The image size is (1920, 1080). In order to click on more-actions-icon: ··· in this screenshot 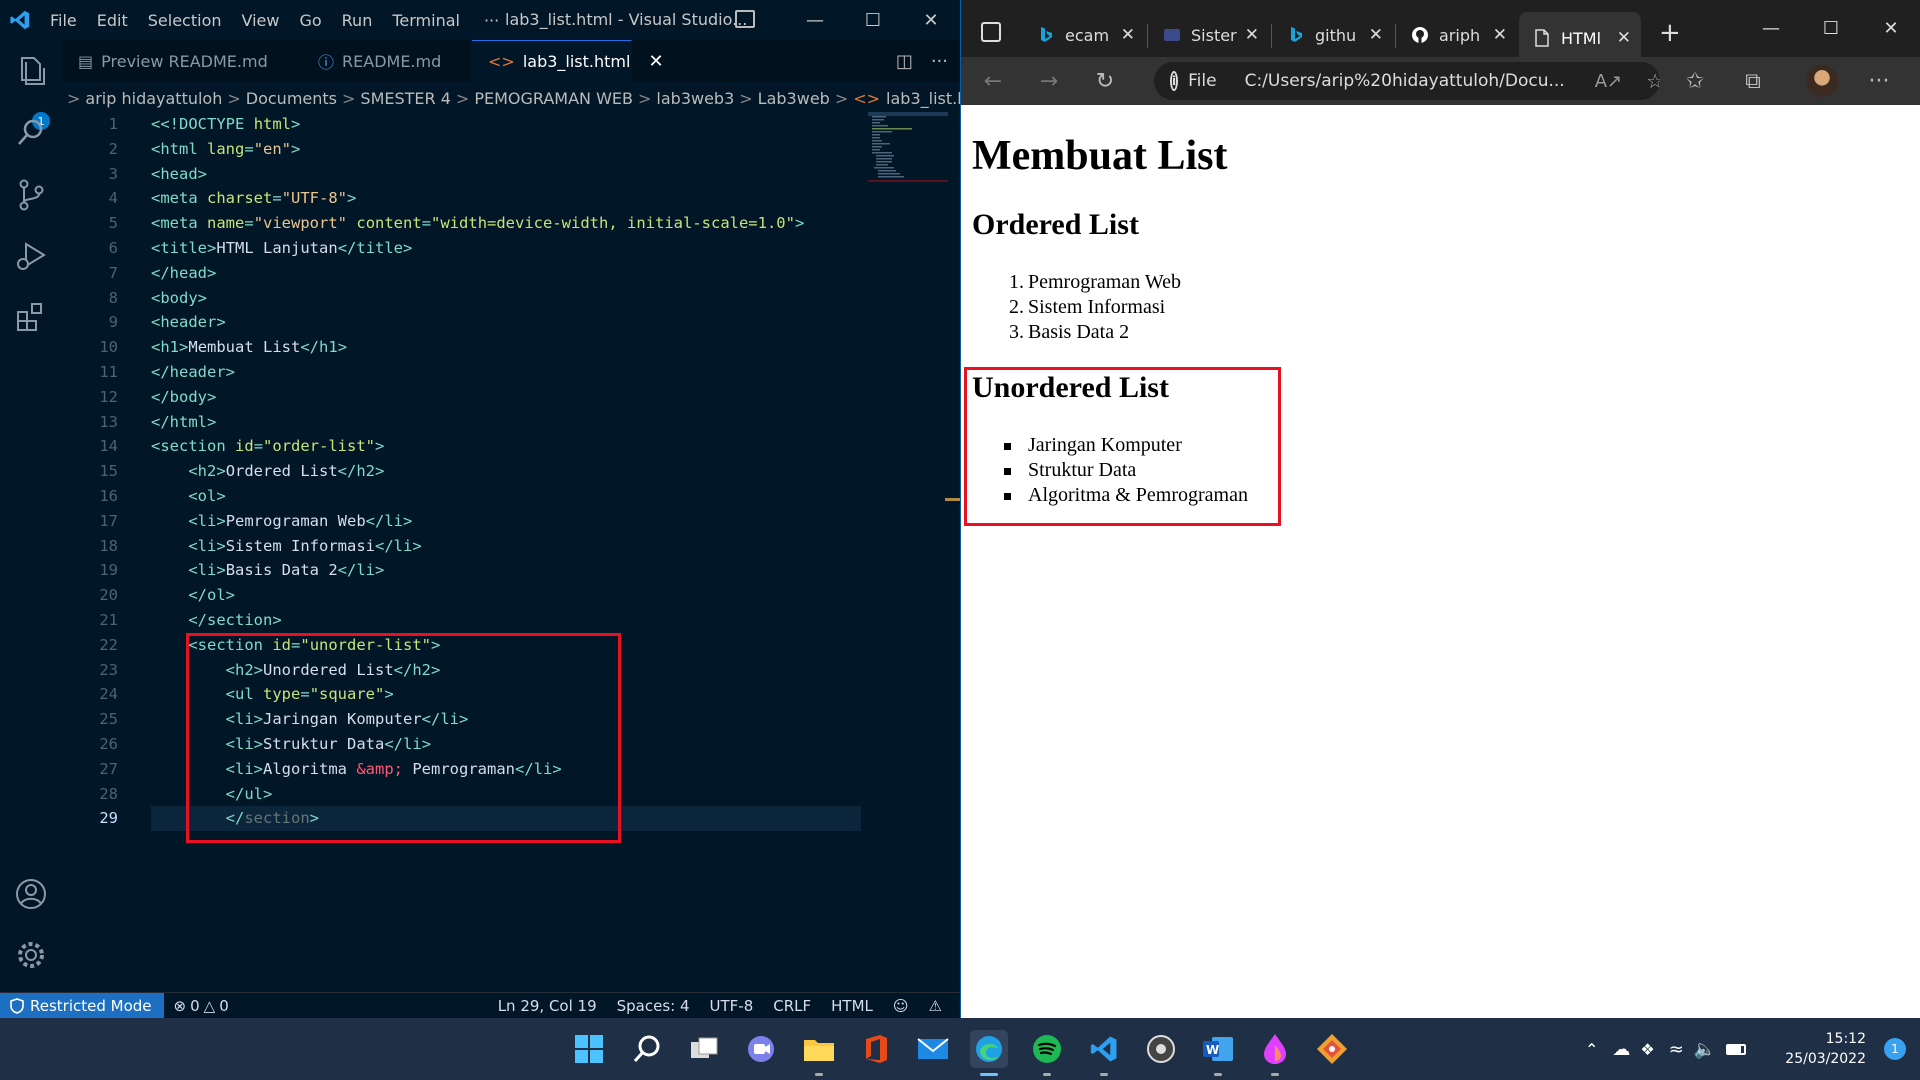, I will do `click(939, 61)`.